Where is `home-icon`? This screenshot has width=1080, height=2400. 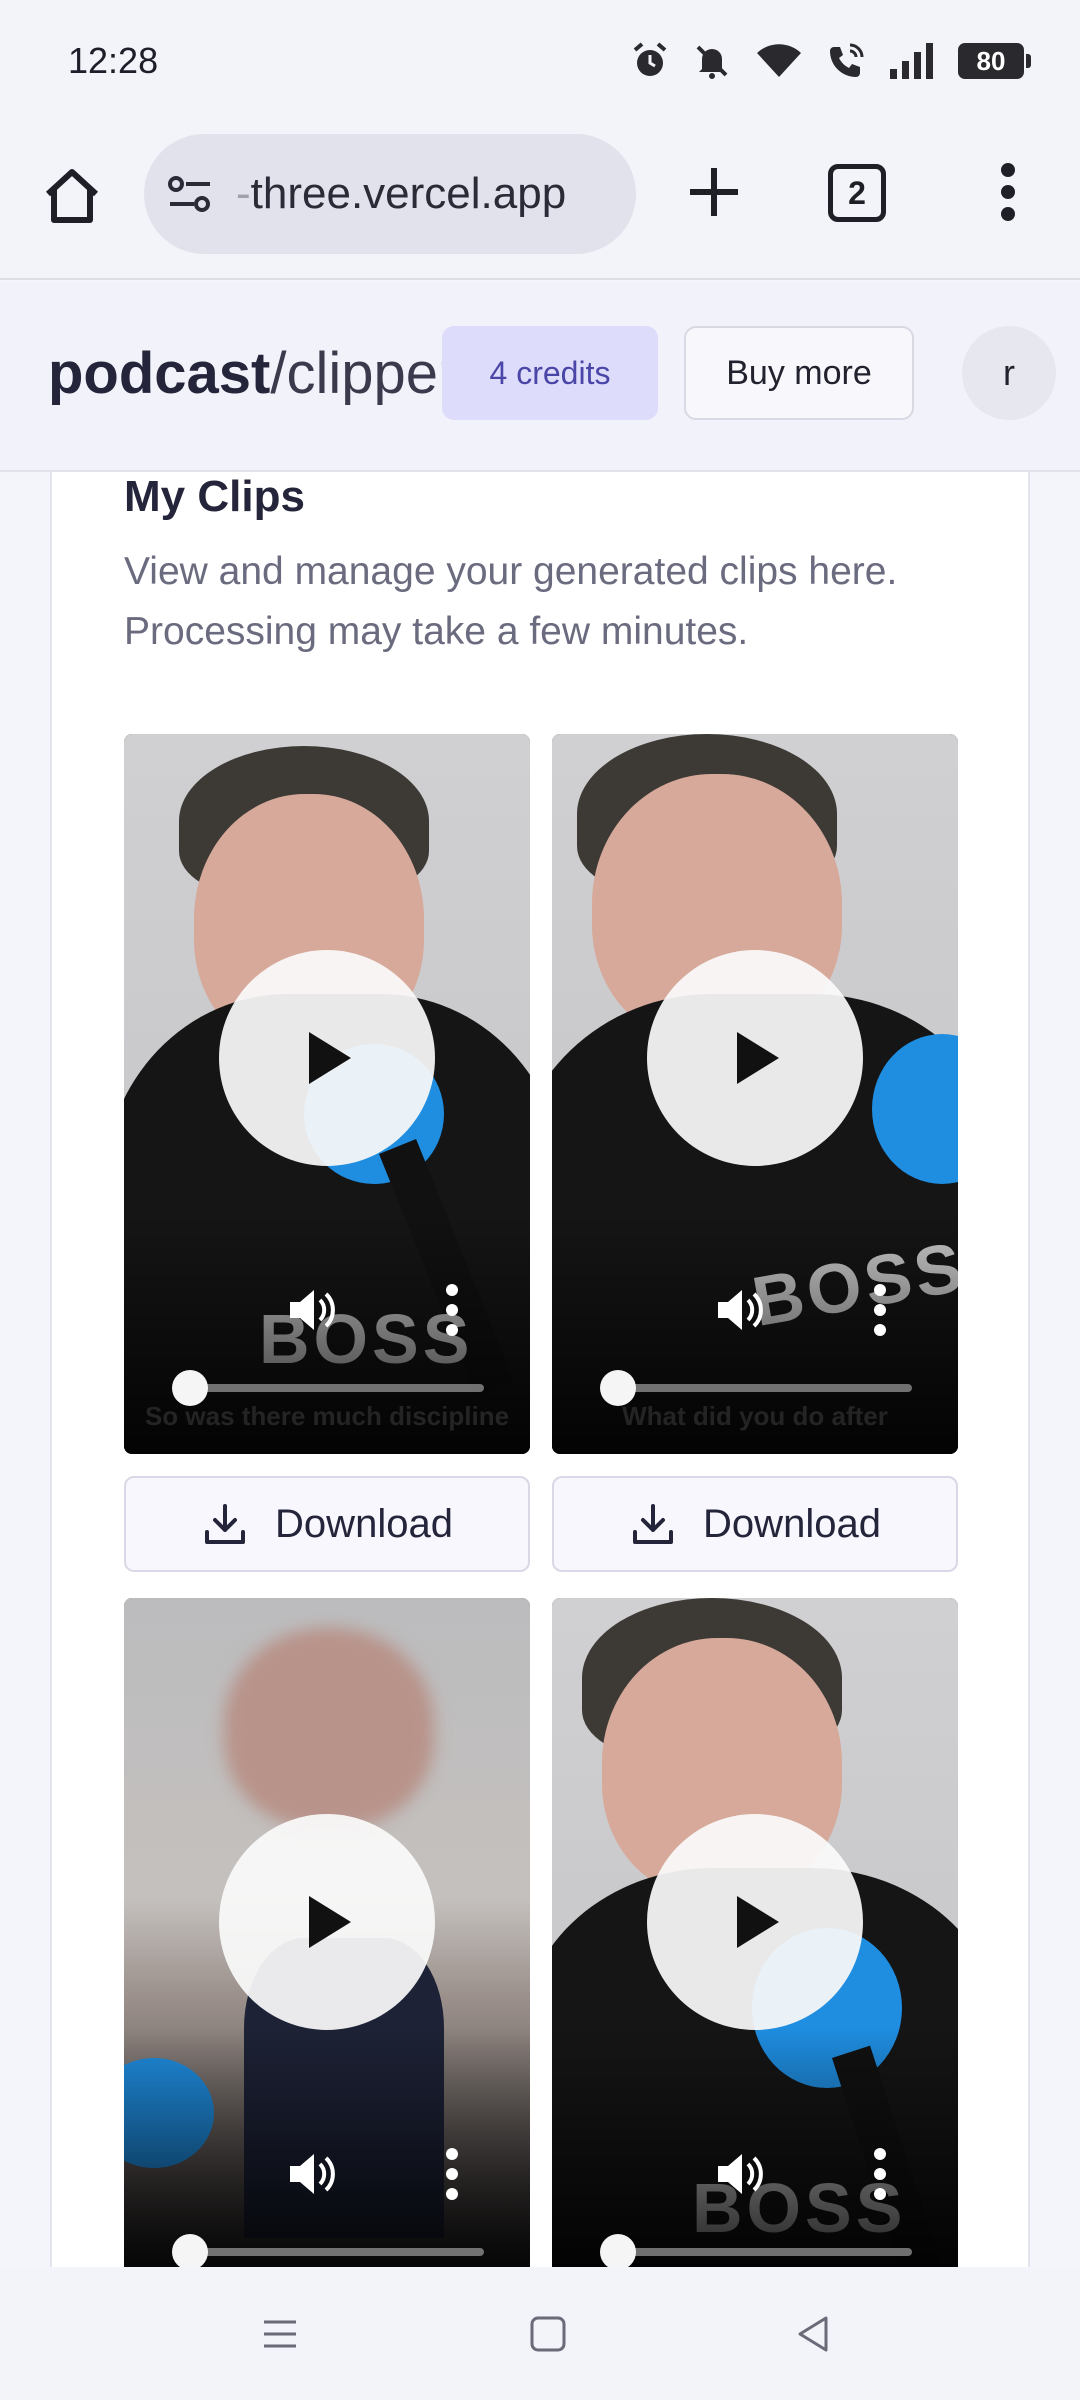 home-icon is located at coordinates (72, 196).